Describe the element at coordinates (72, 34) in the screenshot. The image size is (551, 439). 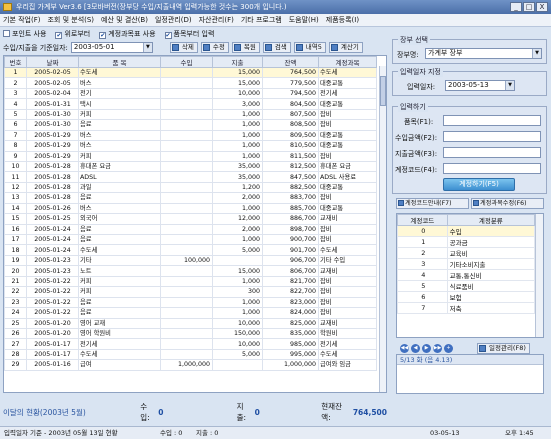
I see `option-from-top: ✔ 위로부터` at that location.